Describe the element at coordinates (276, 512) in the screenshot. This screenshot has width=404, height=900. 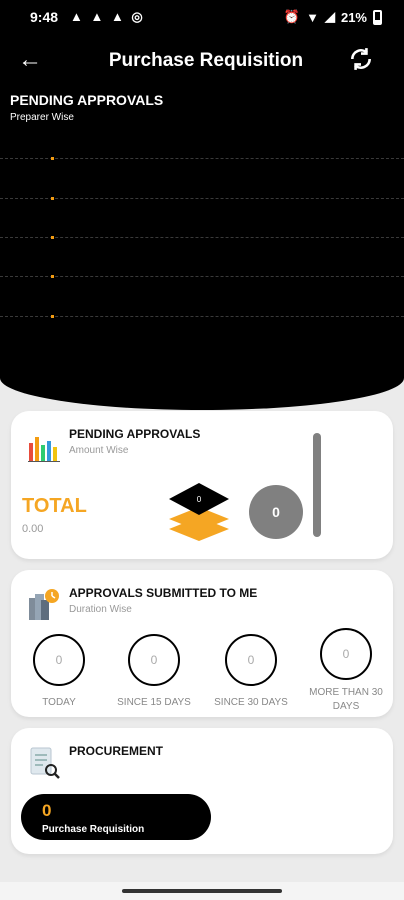
I see `amount-circle: 0` at that location.